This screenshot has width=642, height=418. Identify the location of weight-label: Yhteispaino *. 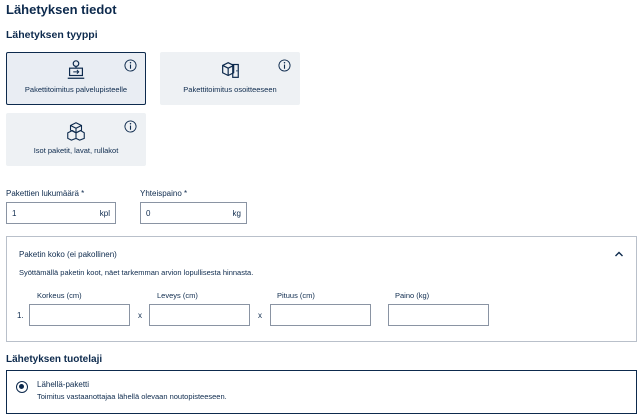
(164, 193).